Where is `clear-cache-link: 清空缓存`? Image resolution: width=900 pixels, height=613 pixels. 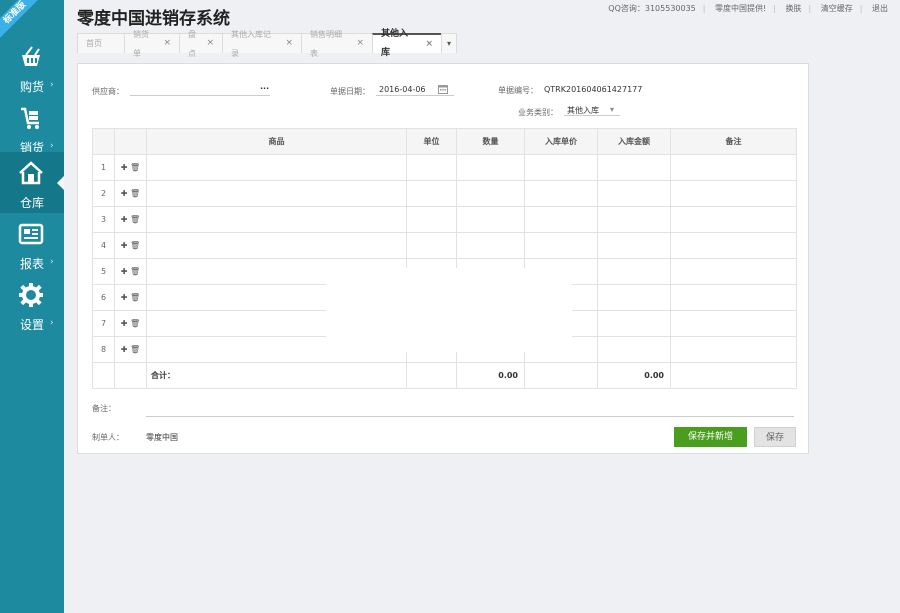
clear-cache-link: 清空缓存 is located at coordinates (837, 8).